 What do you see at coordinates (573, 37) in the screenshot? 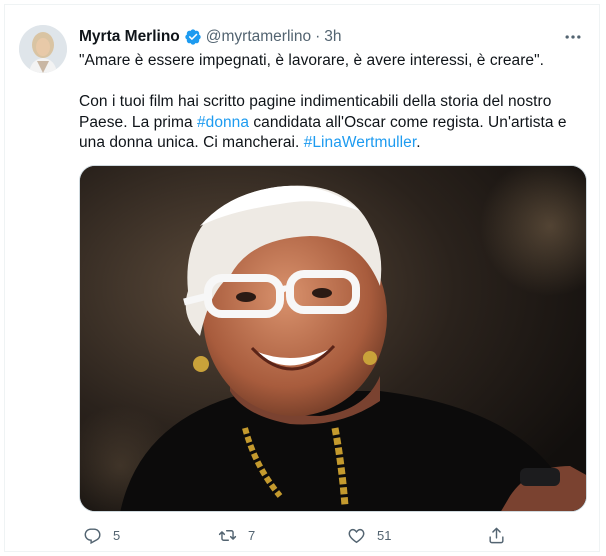
I see `more-options-icon` at bounding box center [573, 37].